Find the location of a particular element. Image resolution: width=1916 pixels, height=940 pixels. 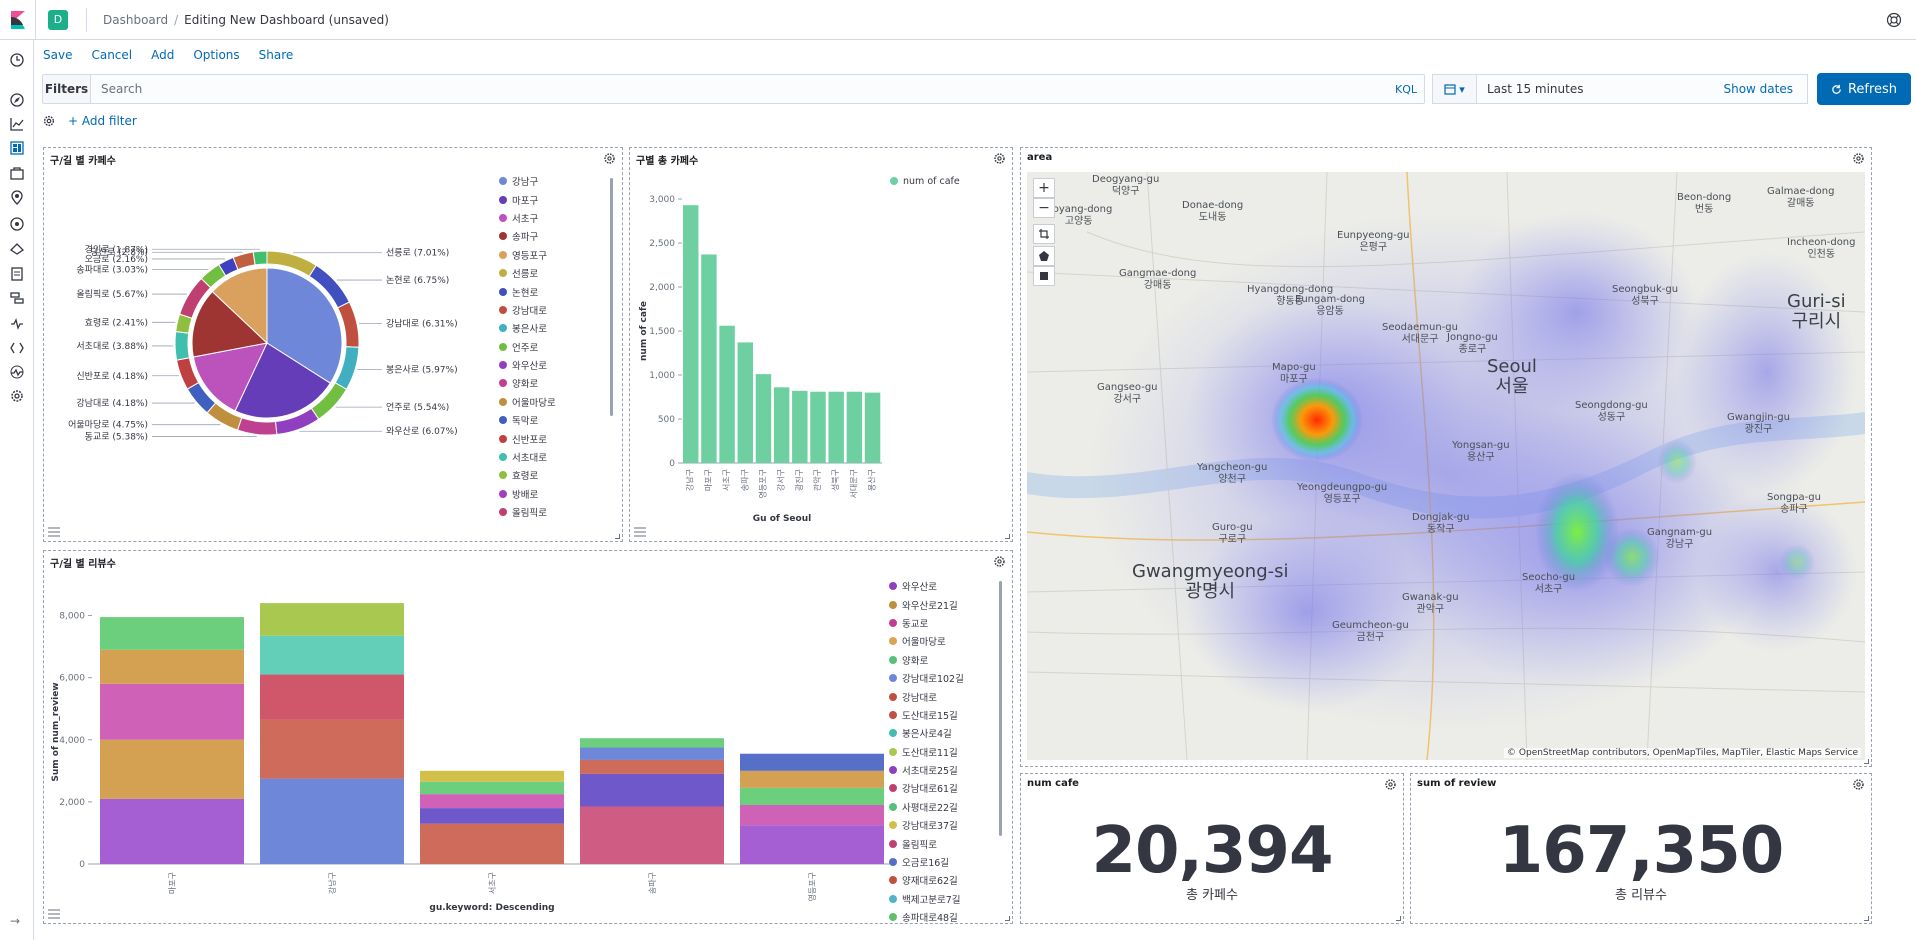

refresh-button: Refresh is located at coordinates (1864, 89).